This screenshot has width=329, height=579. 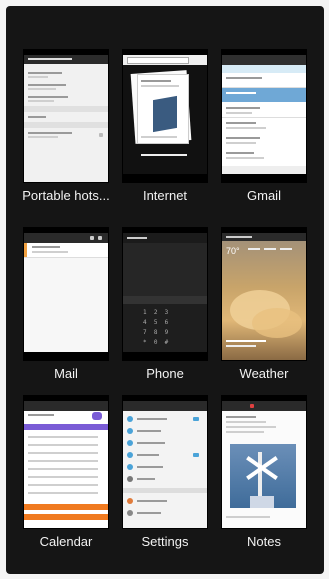 What do you see at coordinates (165, 195) in the screenshot?
I see `app-label-internet: Internet` at bounding box center [165, 195].